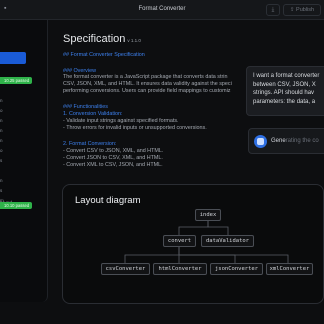 This screenshot has width=324, height=324. I want to click on md-heading: 1. Conversion Validation:, so click(93, 114).